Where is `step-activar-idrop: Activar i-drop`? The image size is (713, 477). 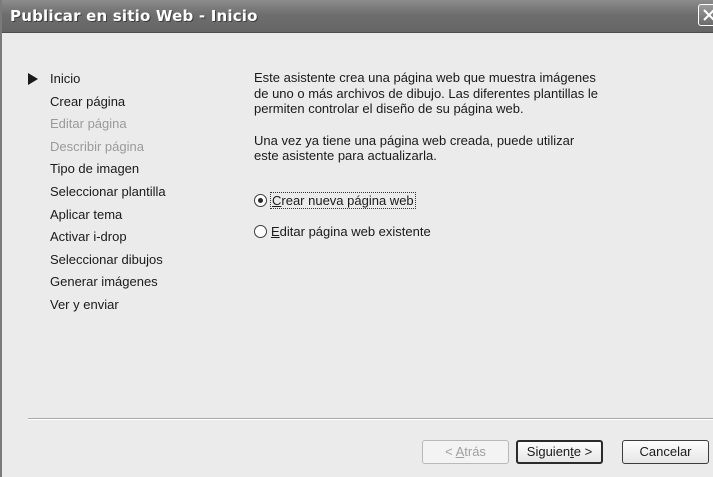 step-activar-idrop: Activar i-drop is located at coordinates (97, 239).